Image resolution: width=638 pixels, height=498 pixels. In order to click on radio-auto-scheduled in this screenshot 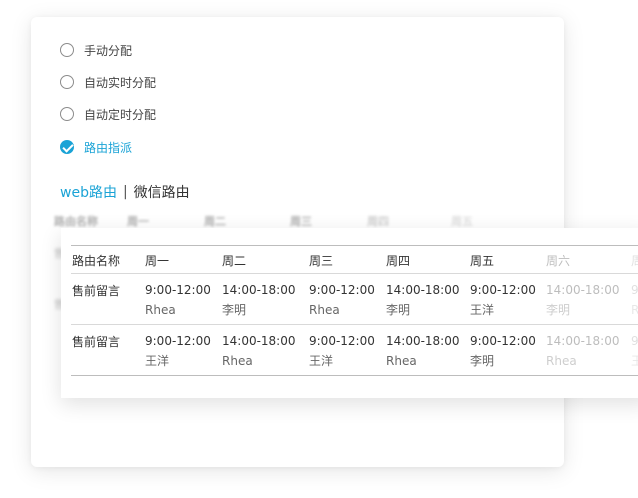, I will do `click(67, 114)`.